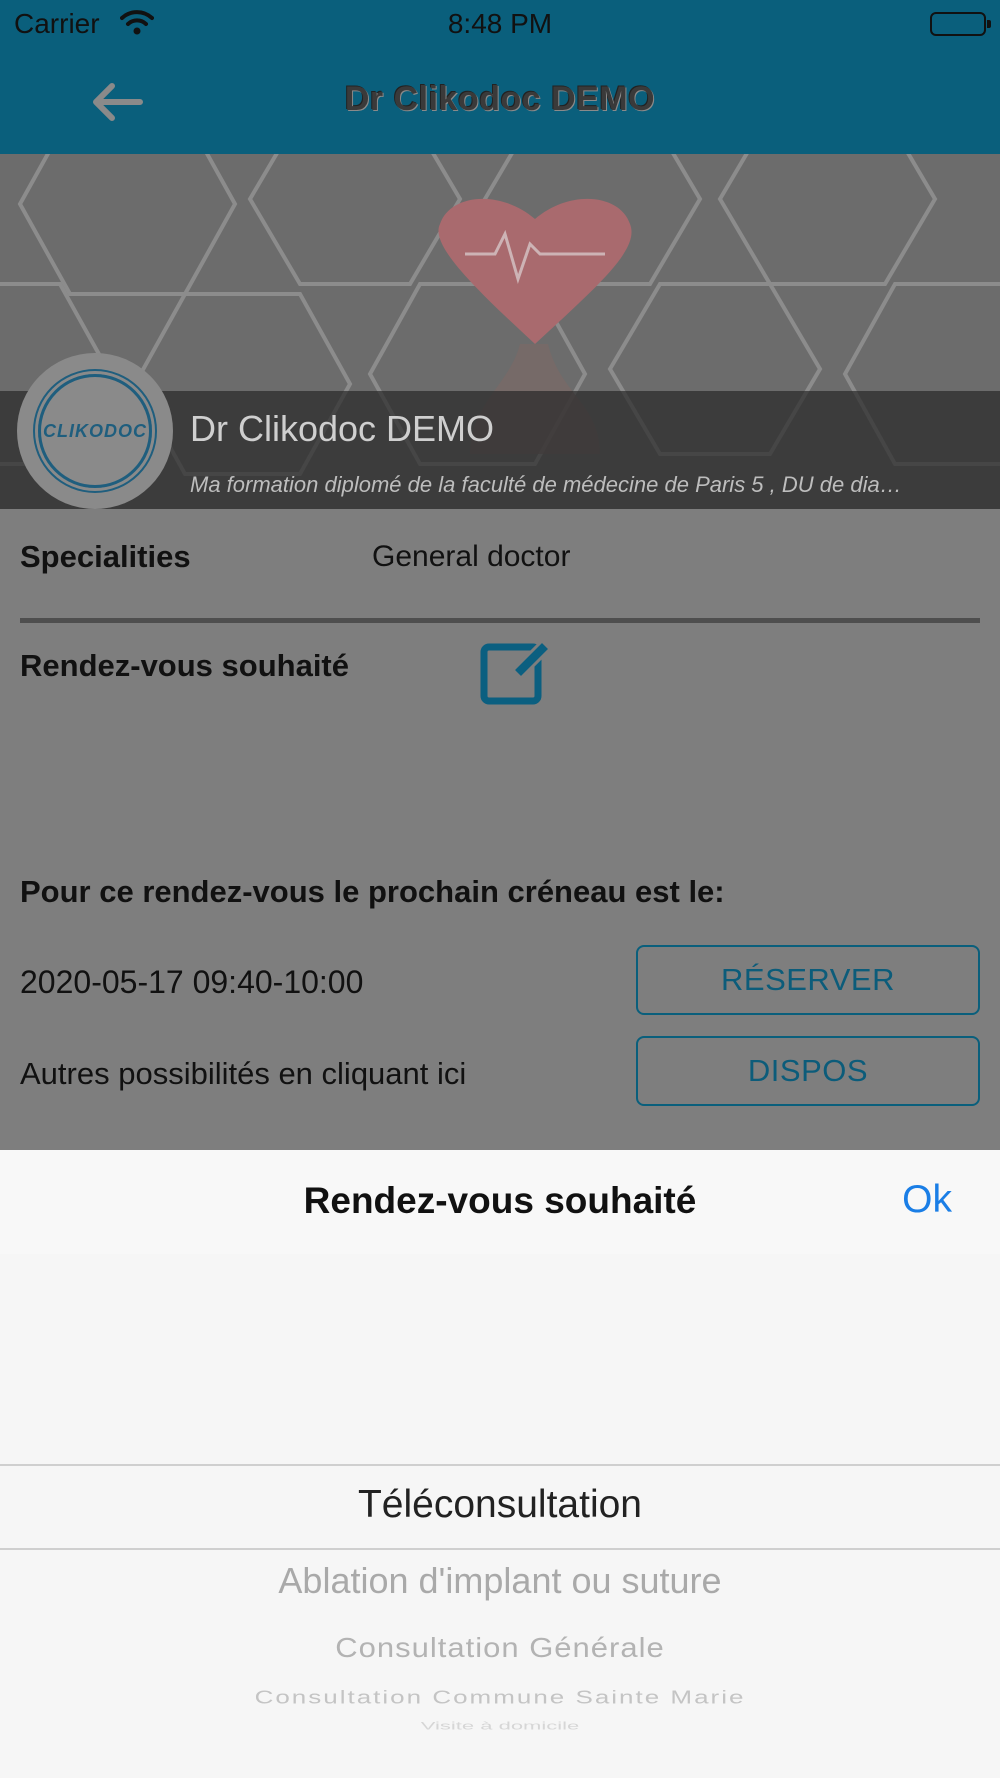 This screenshot has width=1000, height=1778. What do you see at coordinates (500, 1549) in the screenshot?
I see `picker-selection-bottom-line` at bounding box center [500, 1549].